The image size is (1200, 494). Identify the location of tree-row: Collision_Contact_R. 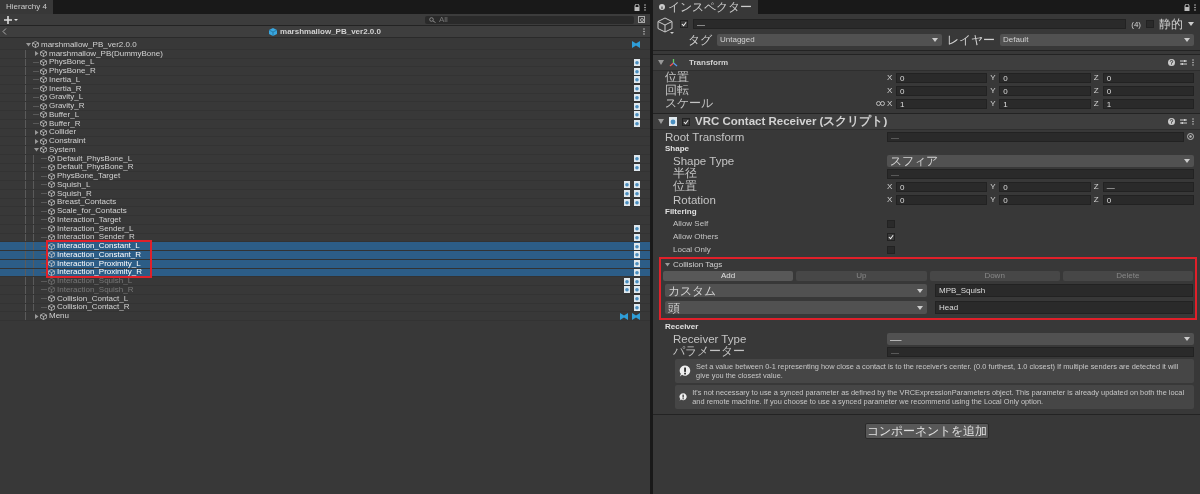
(325, 308).